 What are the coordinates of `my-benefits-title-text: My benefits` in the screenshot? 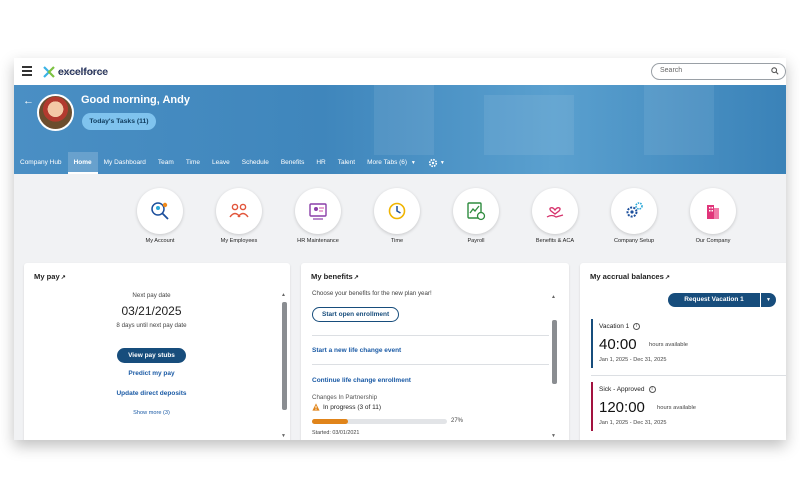 It's located at (332, 276).